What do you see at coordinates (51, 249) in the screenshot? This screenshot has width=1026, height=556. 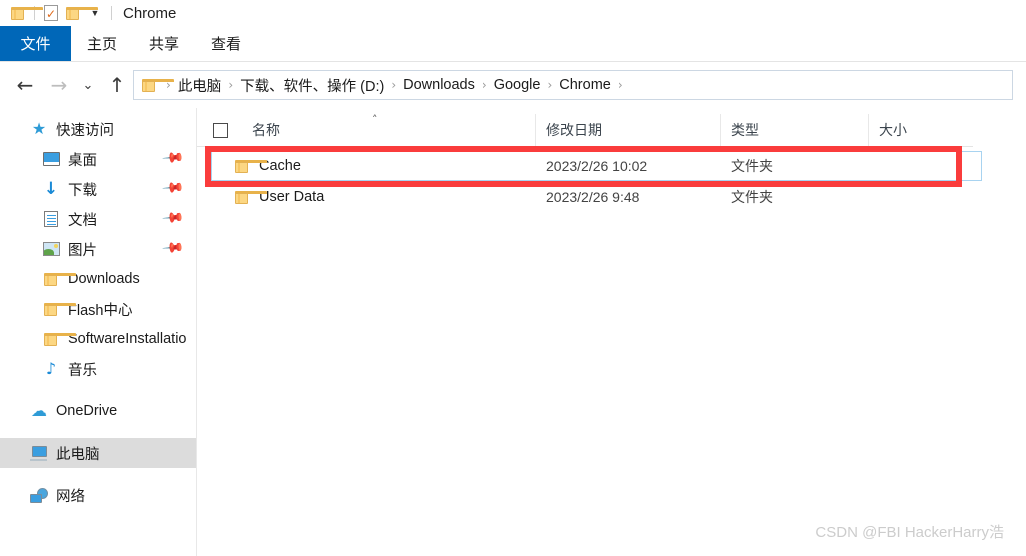 I see `pictures-icon` at bounding box center [51, 249].